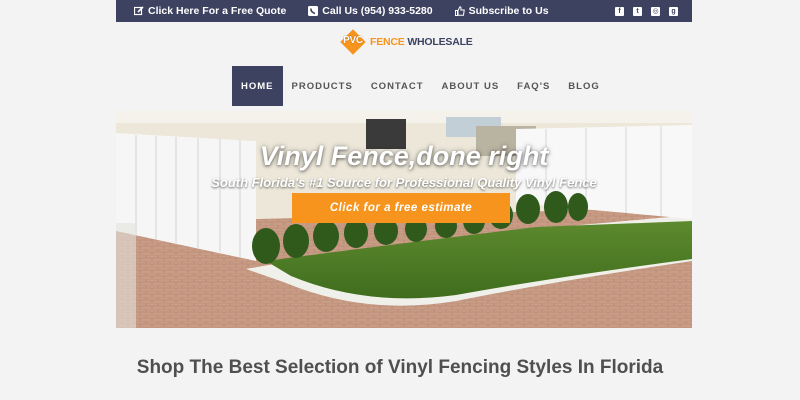 This screenshot has width=800, height=400. Describe the element at coordinates (533, 86) in the screenshot. I see `nav-item-faqs: FAQ'S` at that location.